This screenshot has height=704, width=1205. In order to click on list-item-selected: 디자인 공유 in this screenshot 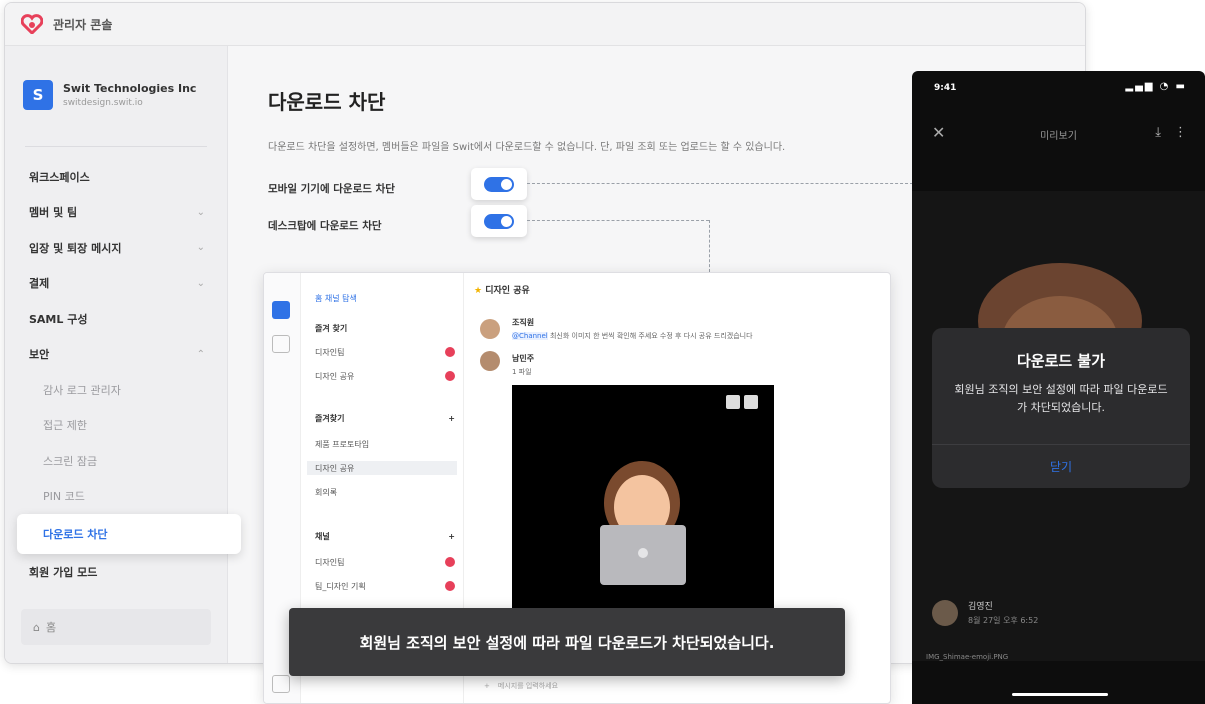, I will do `click(382, 468)`.